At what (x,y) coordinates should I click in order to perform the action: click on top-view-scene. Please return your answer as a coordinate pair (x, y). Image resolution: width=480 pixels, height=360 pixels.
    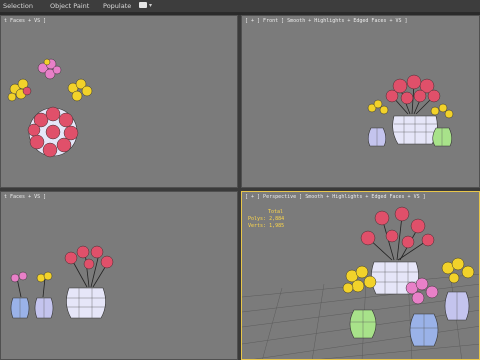
    Looking at the image, I should click on (50, 108).